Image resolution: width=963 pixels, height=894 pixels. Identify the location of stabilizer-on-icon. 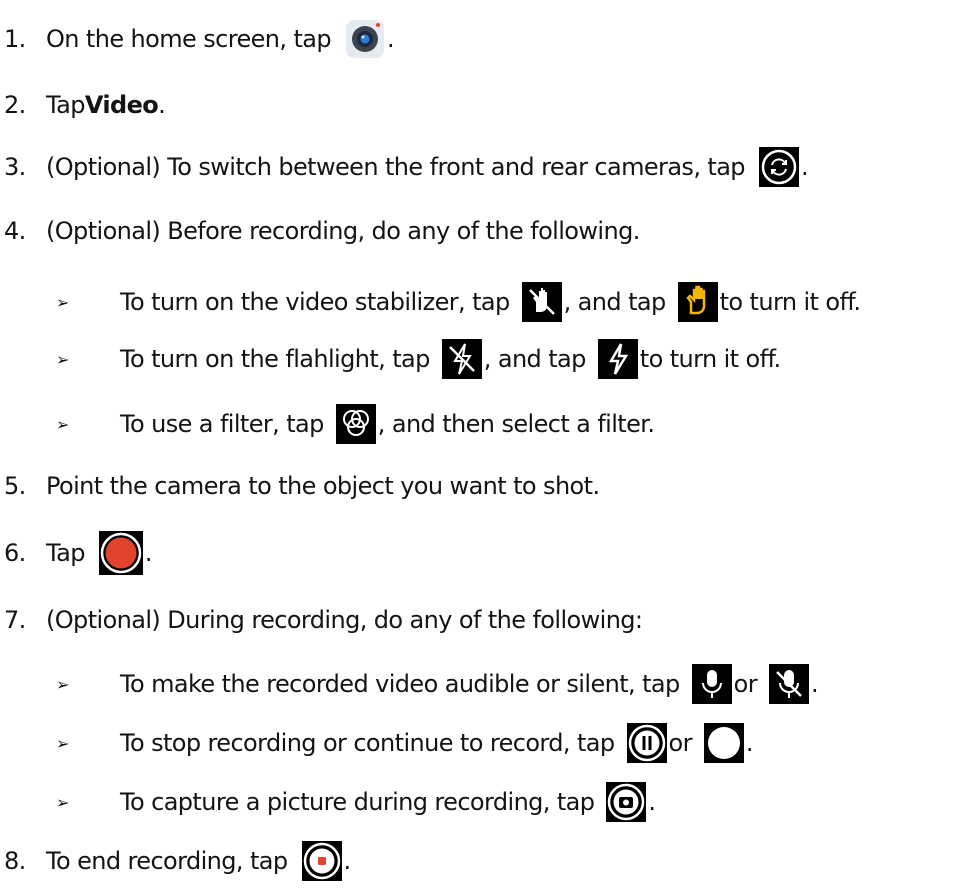
(697, 302).